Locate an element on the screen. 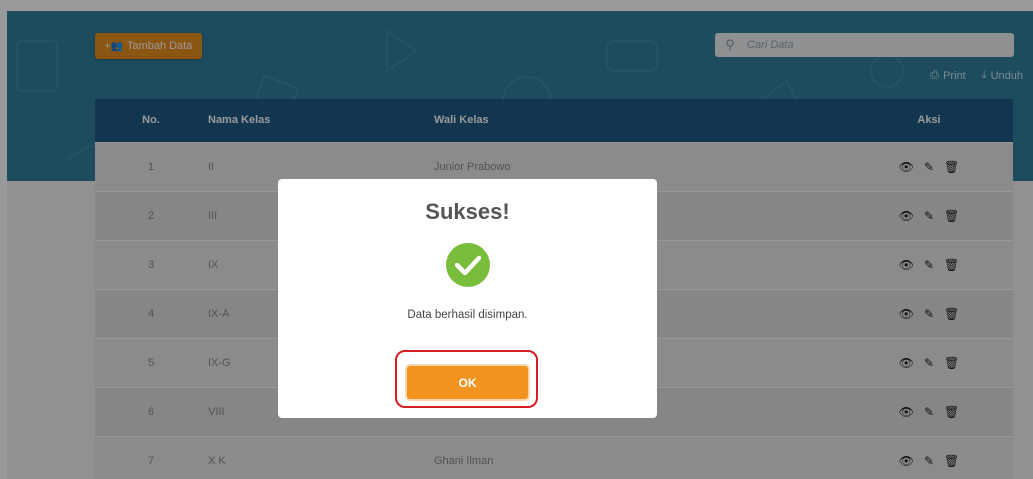 This screenshot has width=1033, height=479. dialog-message: Data berhasil disimpan. is located at coordinates (467, 315).